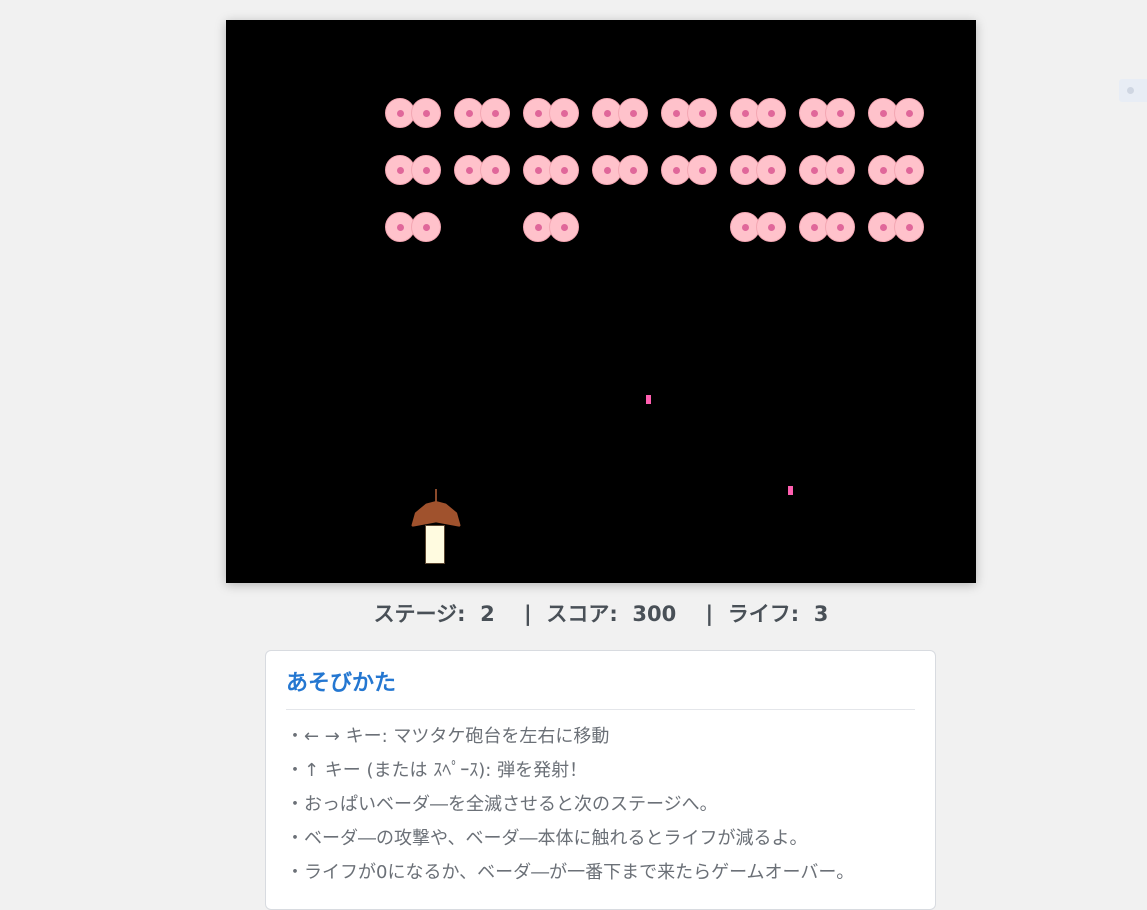 This screenshot has width=1147, height=910. Describe the element at coordinates (600, 687) in the screenshot. I see `help-title: あそびかた` at that location.